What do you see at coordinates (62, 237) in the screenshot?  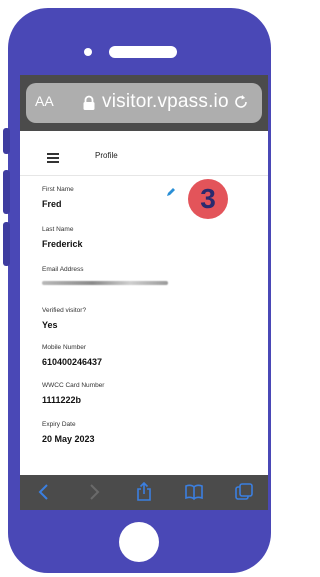 I see `field-last-name: Last Name Frederick` at bounding box center [62, 237].